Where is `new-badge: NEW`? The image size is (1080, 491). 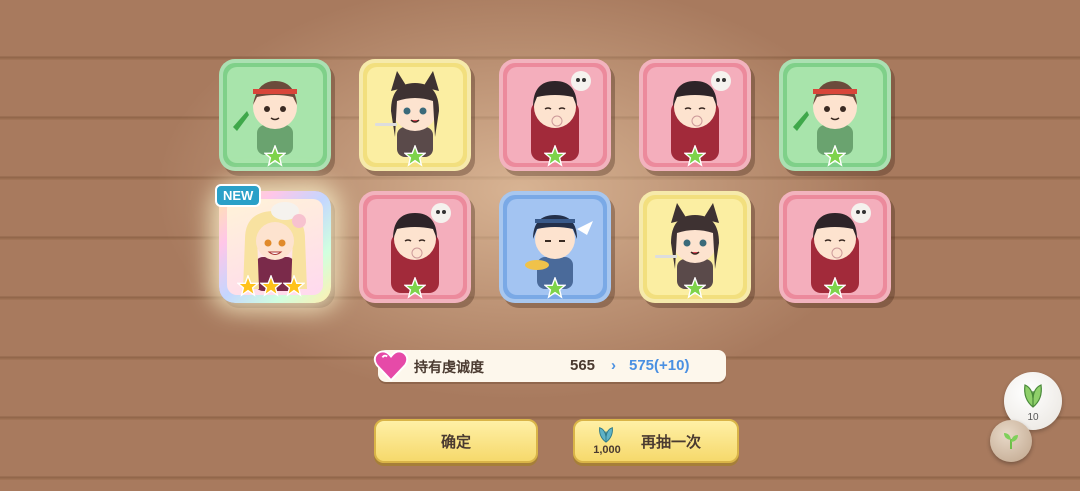
new-badge: NEW is located at coordinates (238, 195).